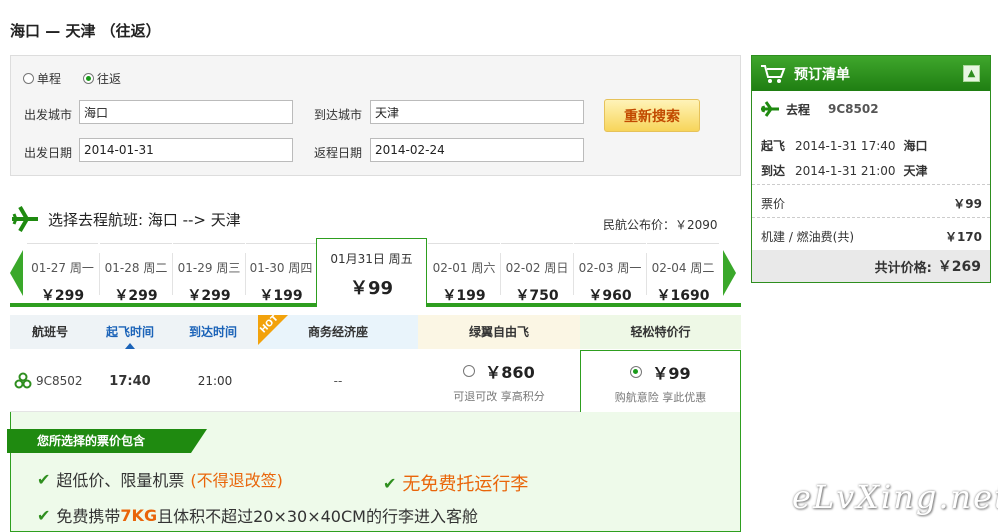 The height and width of the screenshot is (532, 998). Describe the element at coordinates (49, 332) in the screenshot. I see `col-flight-no: 航班号` at that location.